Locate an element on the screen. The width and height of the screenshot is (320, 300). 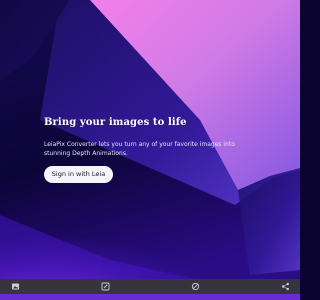
bottom-toolbar is located at coordinates (150, 286).